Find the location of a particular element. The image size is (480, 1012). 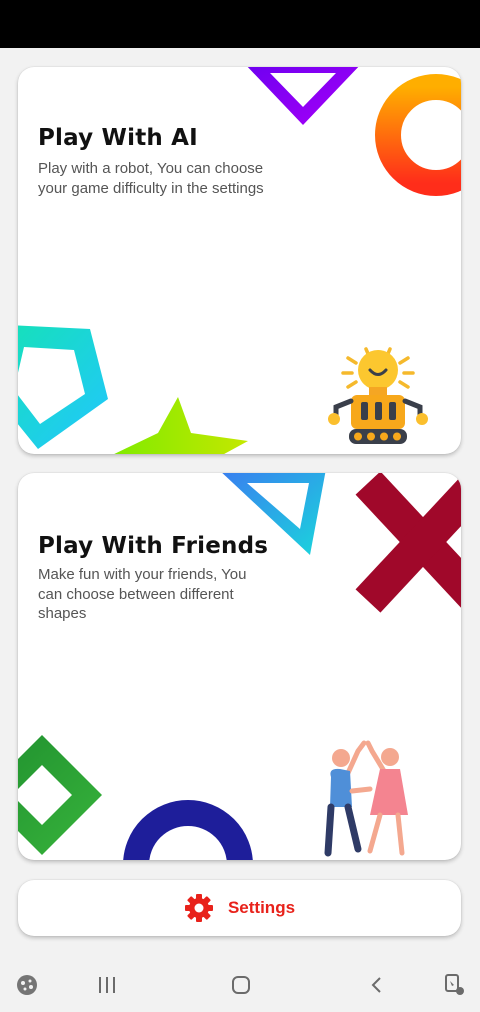

back-icon is located at coordinates (376, 985).